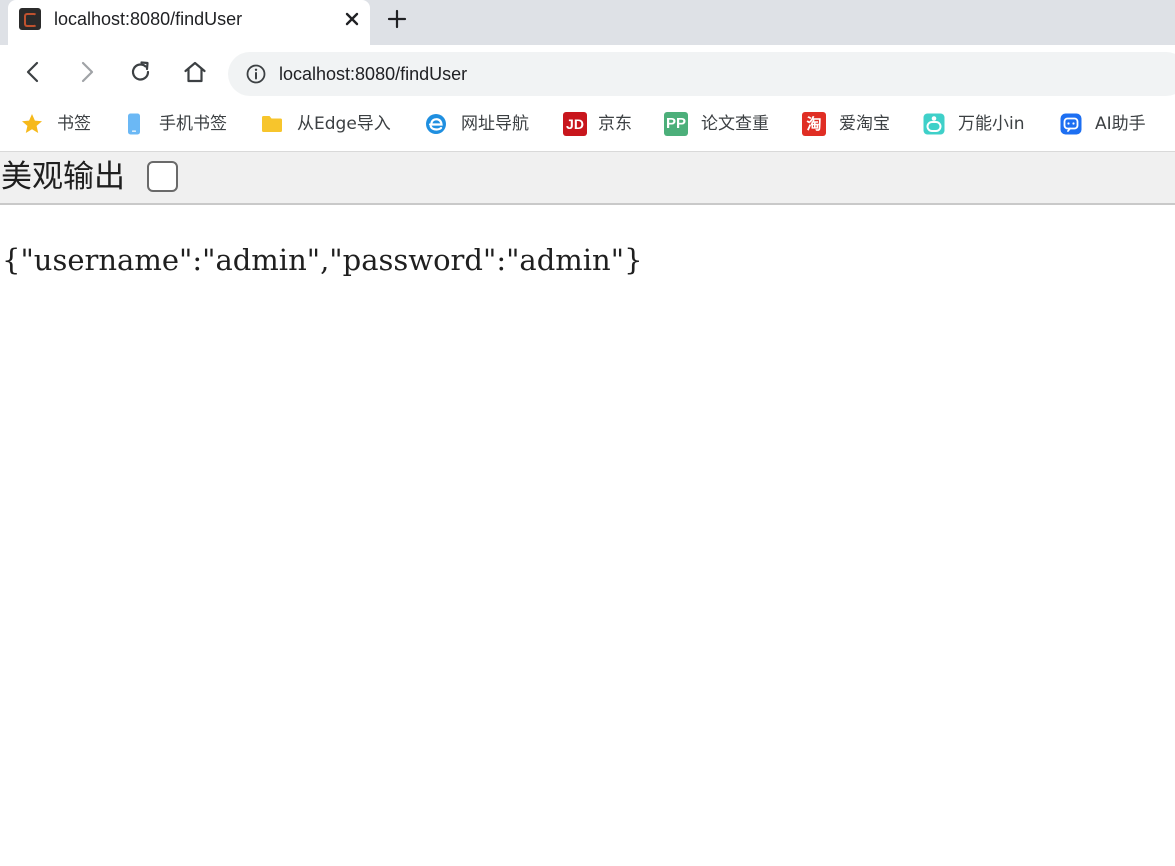 This screenshot has height=866, width=1175. I want to click on edge-icon, so click(436, 124).